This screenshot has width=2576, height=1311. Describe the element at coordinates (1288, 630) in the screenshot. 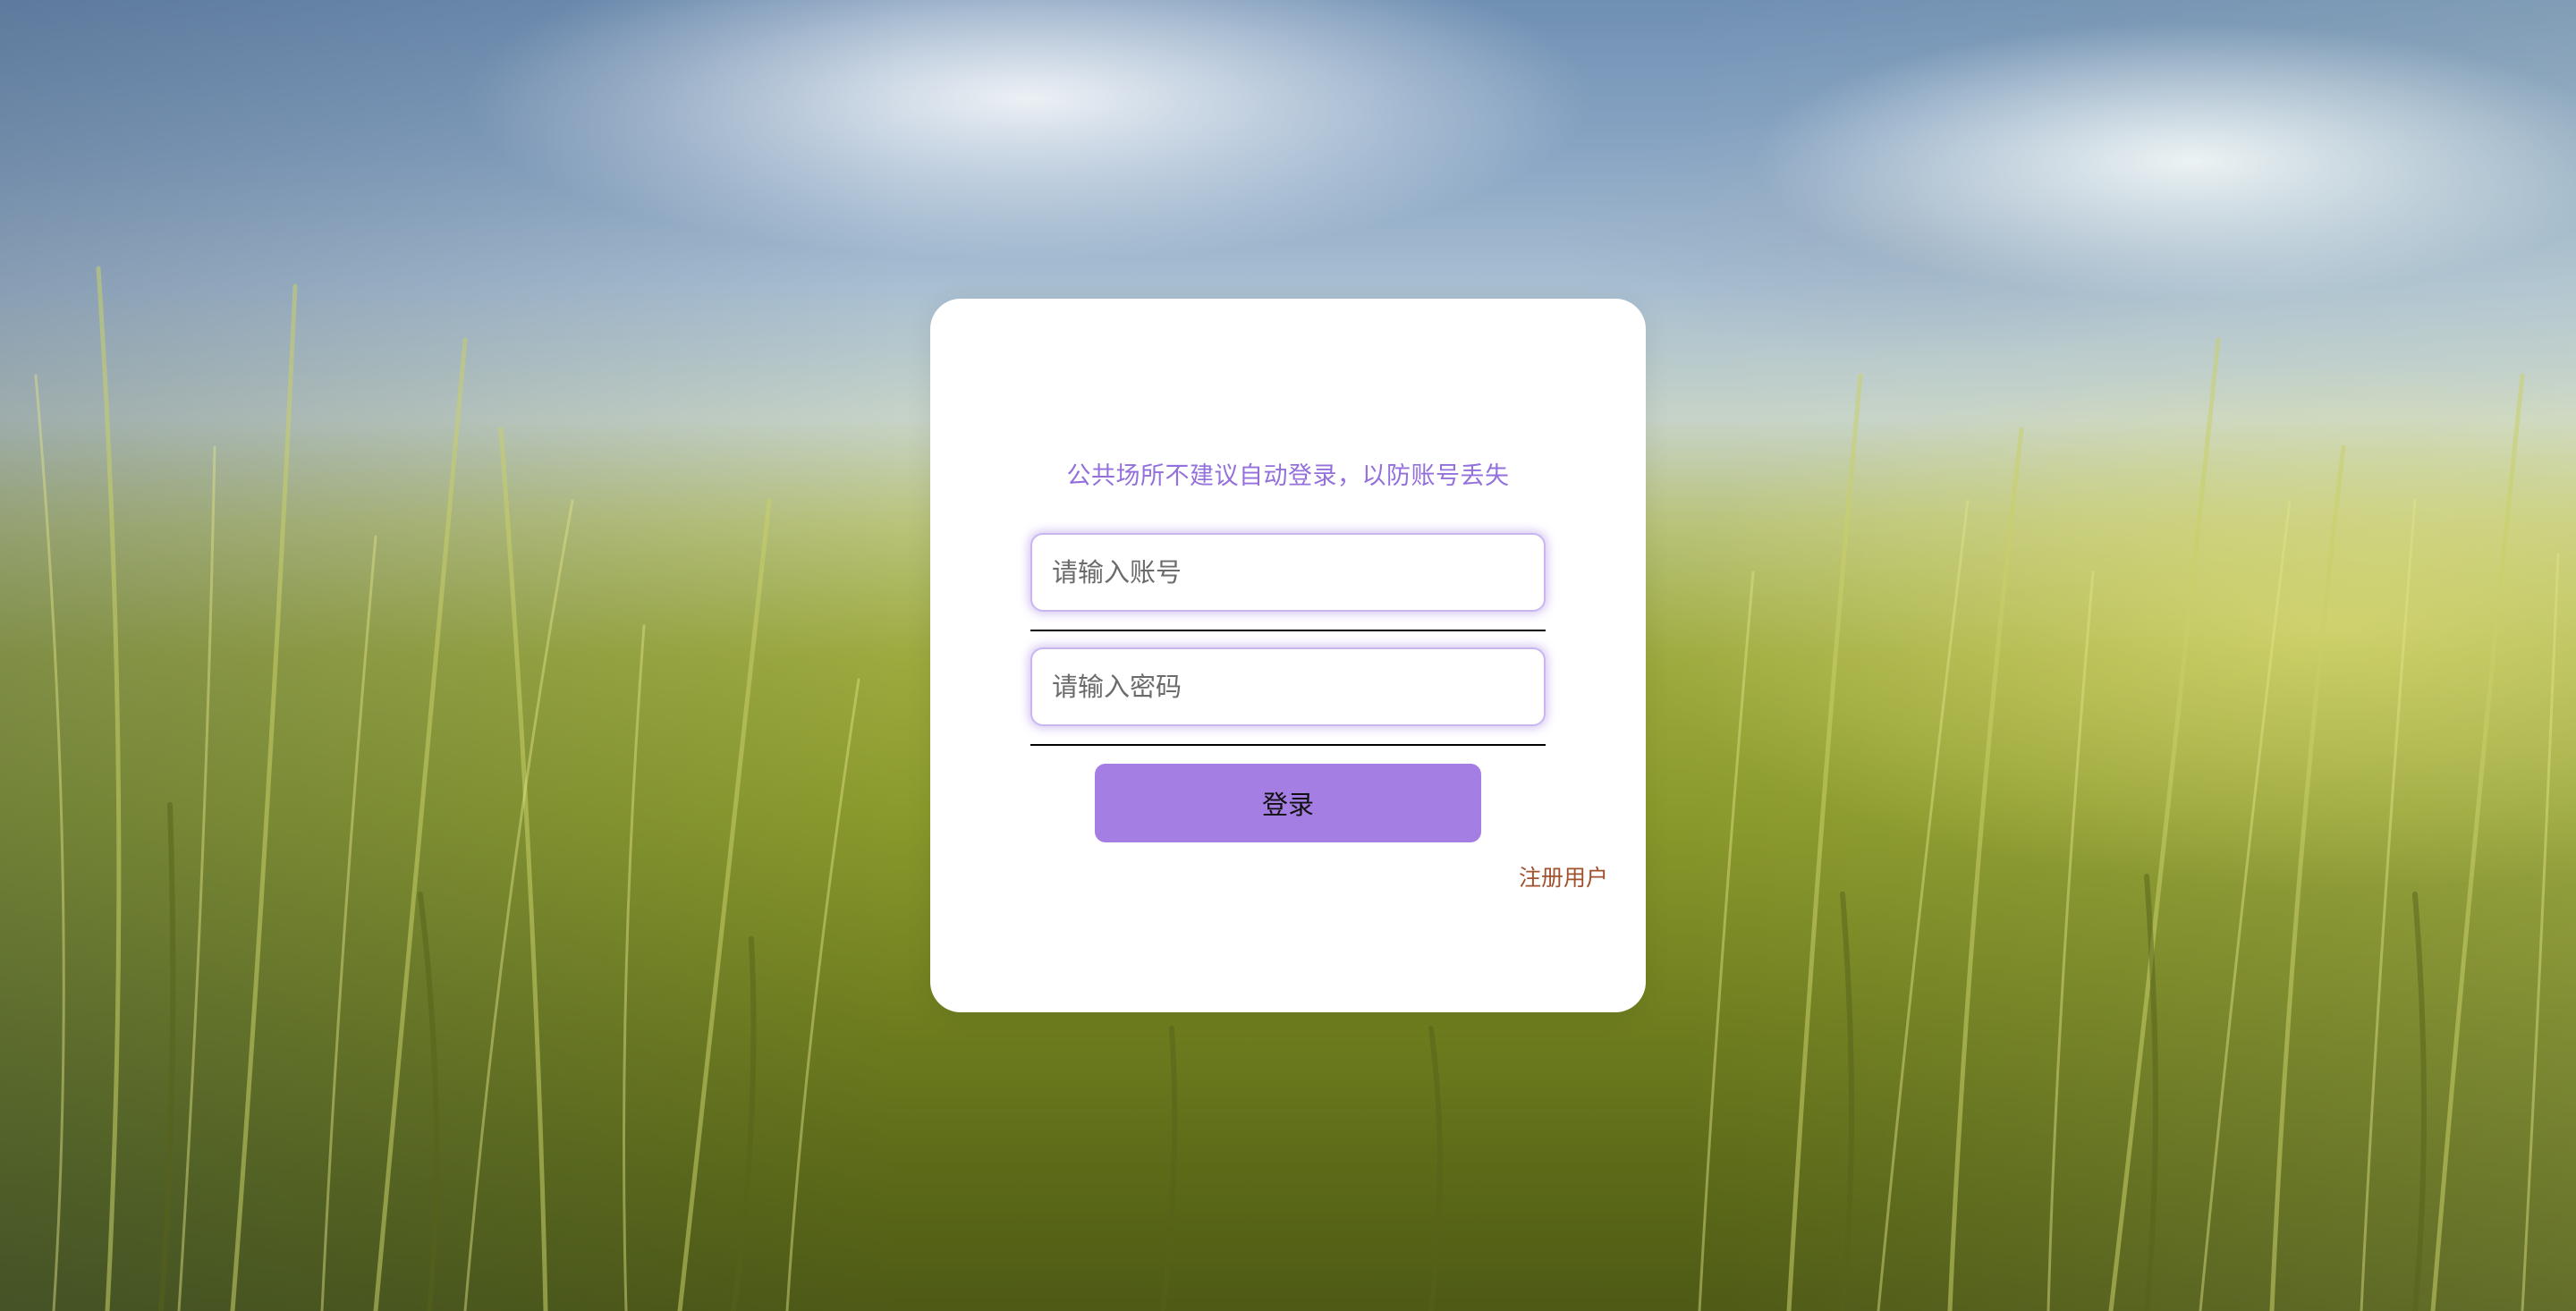

I see `username-divider` at that location.